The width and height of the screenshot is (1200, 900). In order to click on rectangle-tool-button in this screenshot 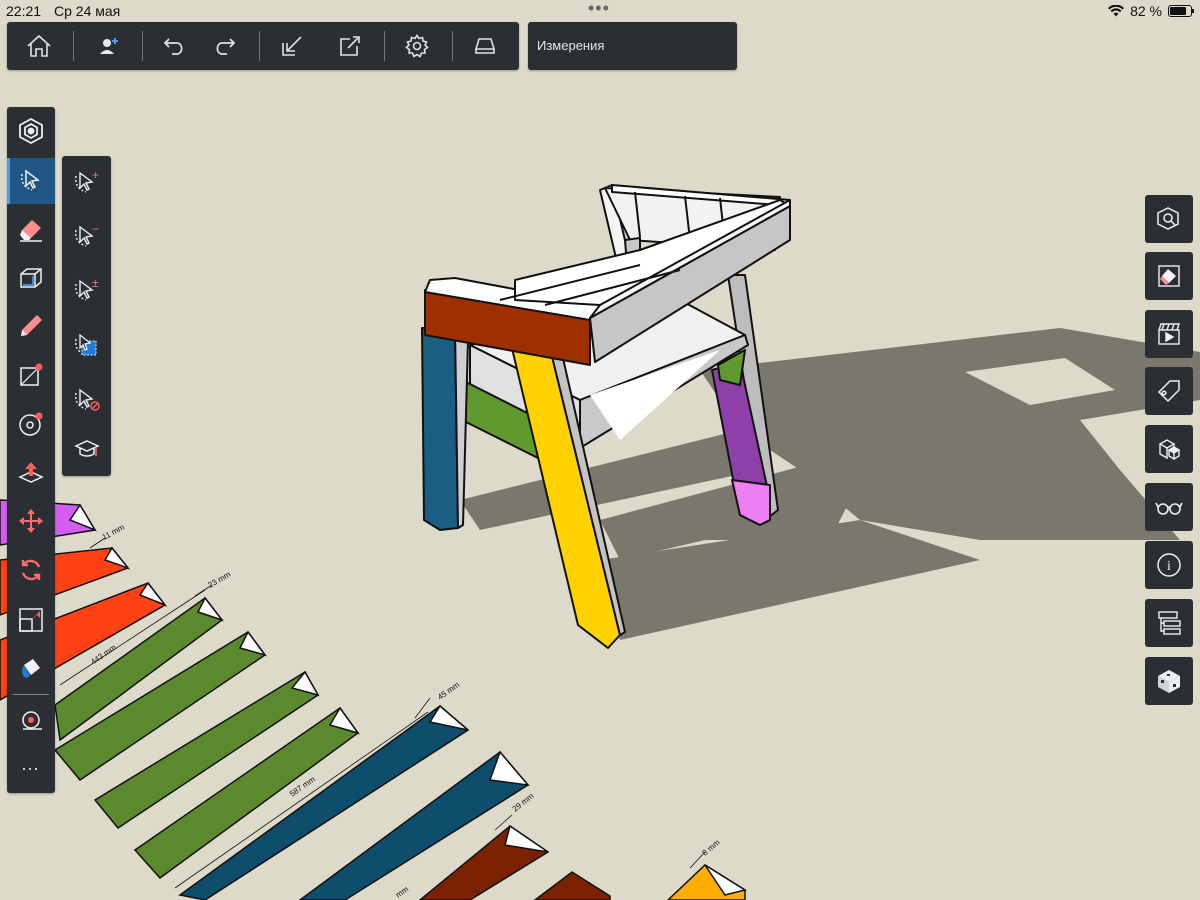, I will do `click(31, 375)`.